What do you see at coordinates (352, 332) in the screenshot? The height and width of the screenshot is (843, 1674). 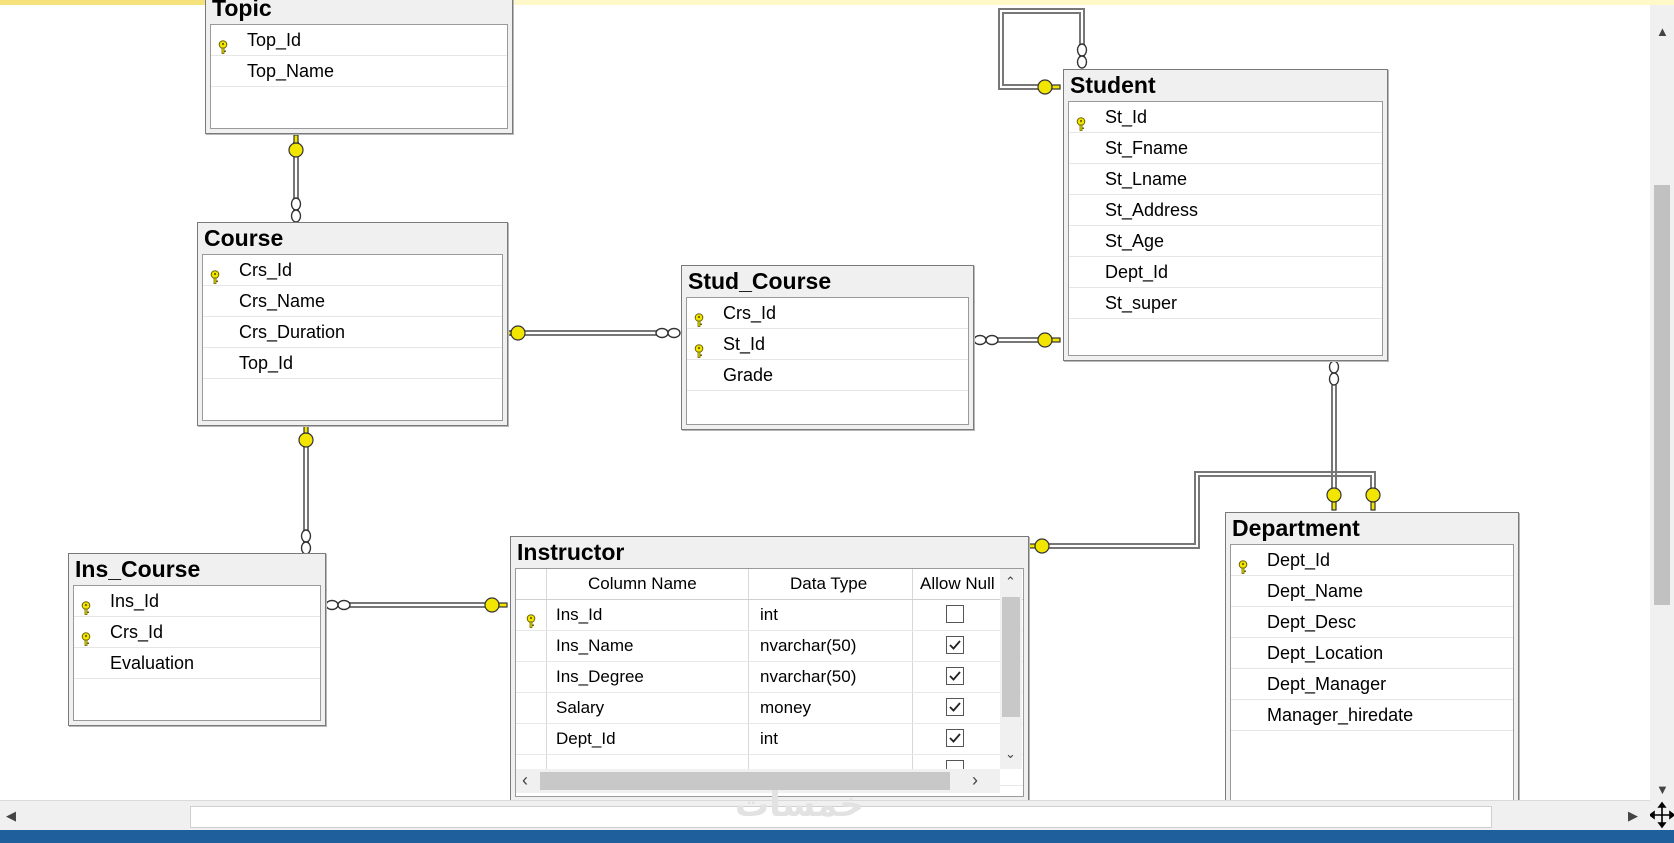 I see `column-row: Crs_Duration` at bounding box center [352, 332].